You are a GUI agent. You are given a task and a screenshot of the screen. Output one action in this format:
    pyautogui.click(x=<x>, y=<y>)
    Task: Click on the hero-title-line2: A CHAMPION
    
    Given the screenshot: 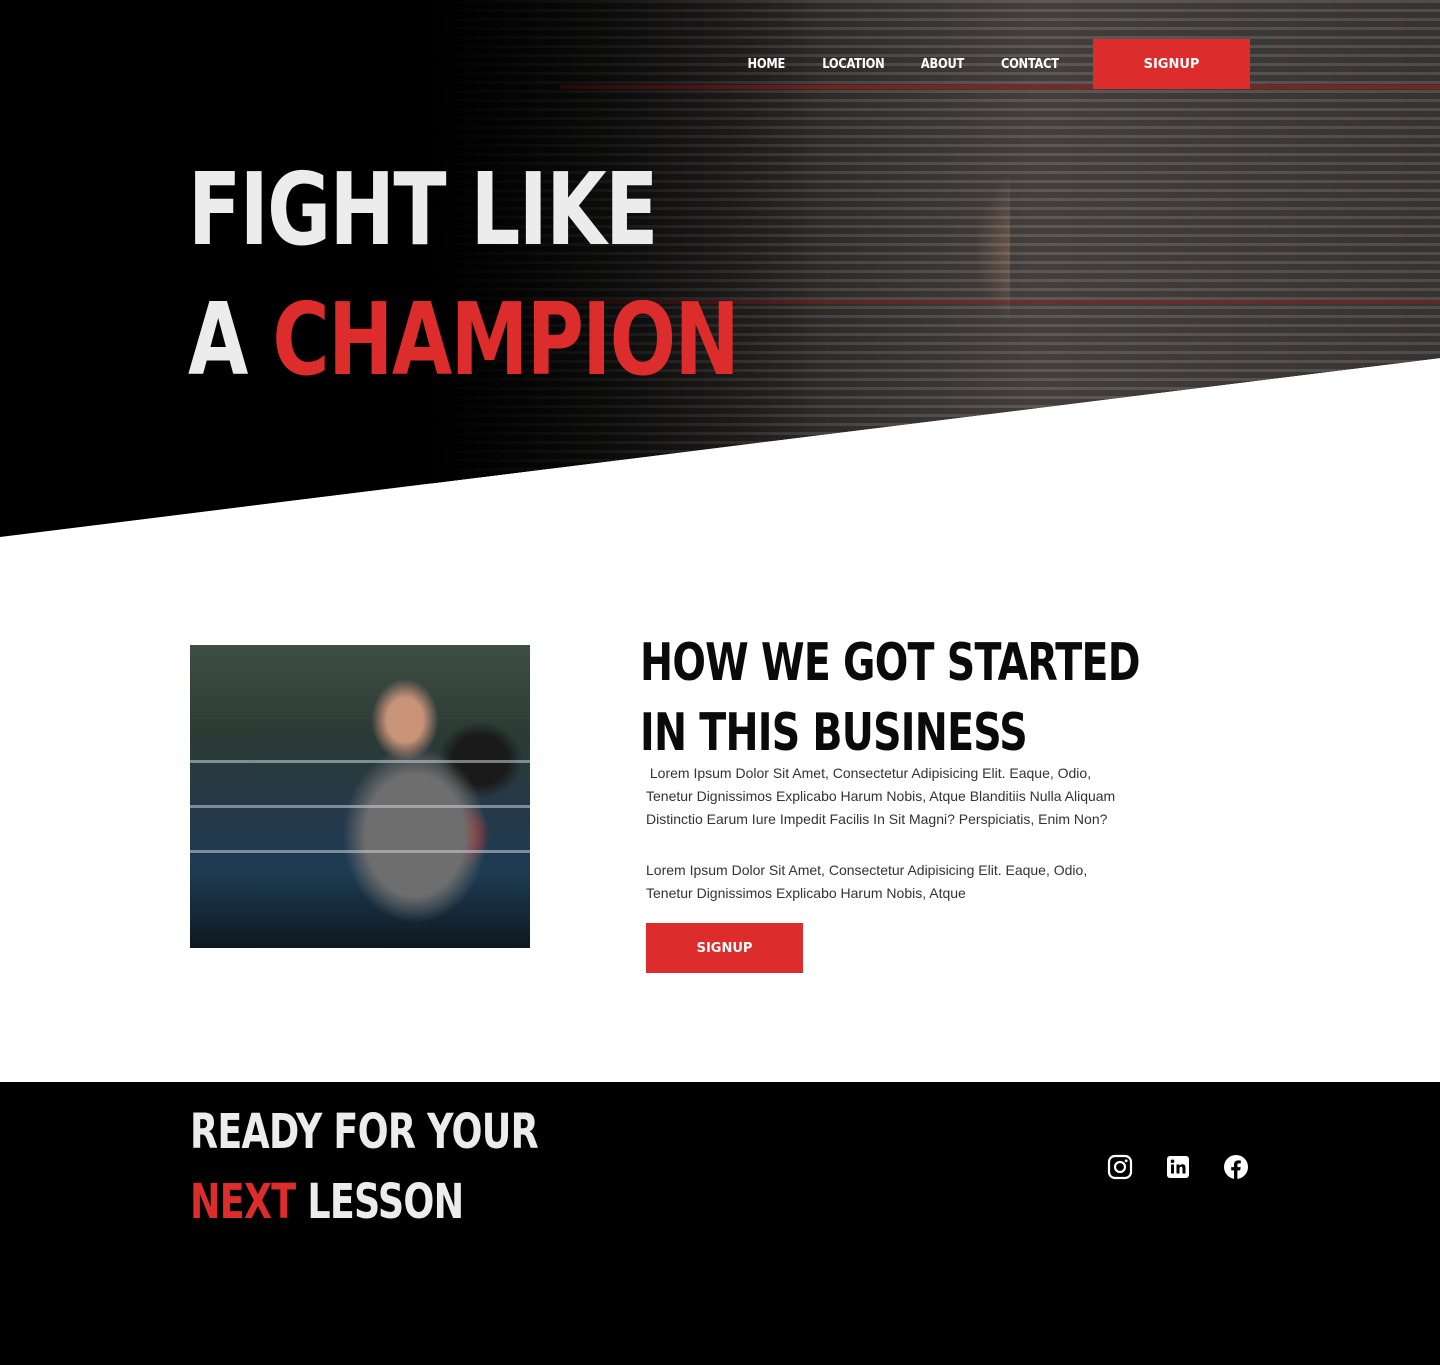 What is the action you would take?
    pyautogui.click(x=464, y=340)
    